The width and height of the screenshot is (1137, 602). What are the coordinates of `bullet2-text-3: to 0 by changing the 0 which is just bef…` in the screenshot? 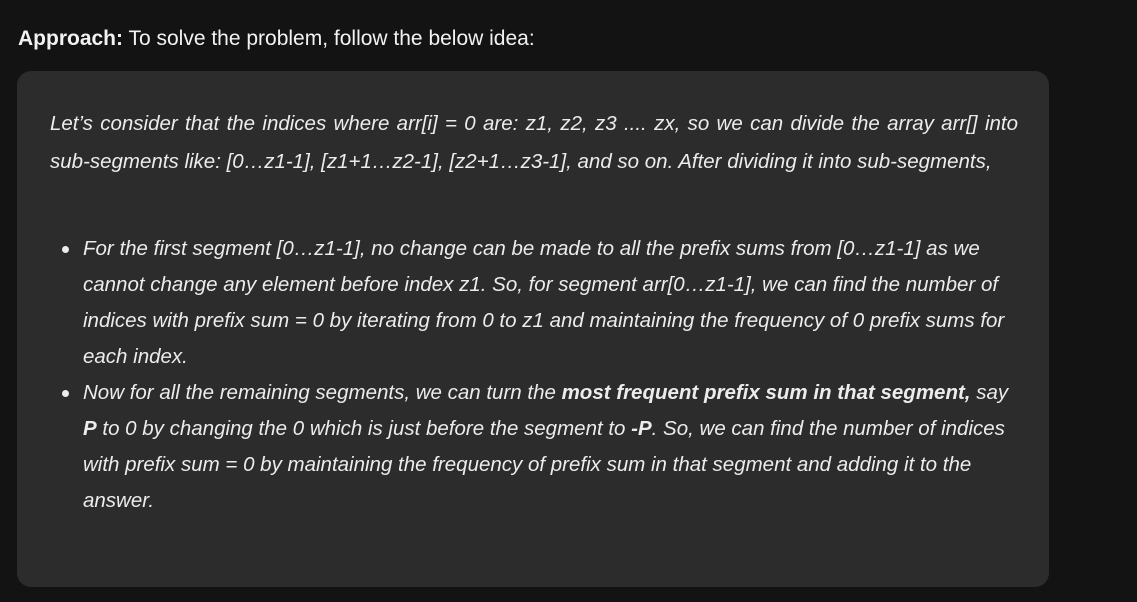 It's located at (364, 428).